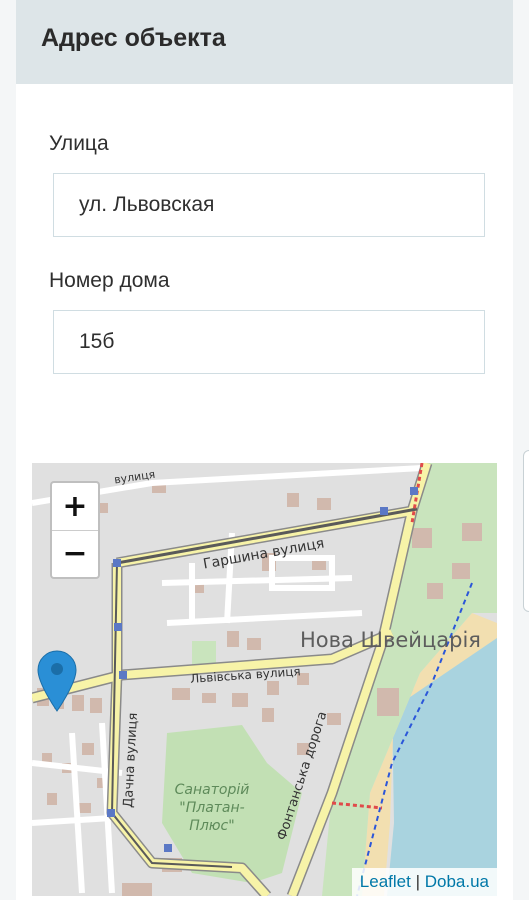 The height and width of the screenshot is (900, 529). I want to click on sanatorium-label-2: "Платан-, so click(211, 808).